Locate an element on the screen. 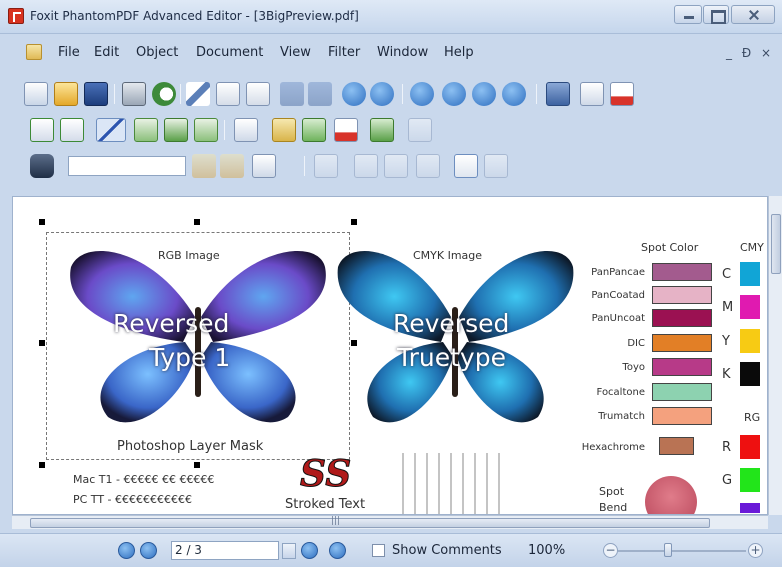 The width and height of the screenshot is (782, 567). first-page-button is located at coordinates (126, 550).